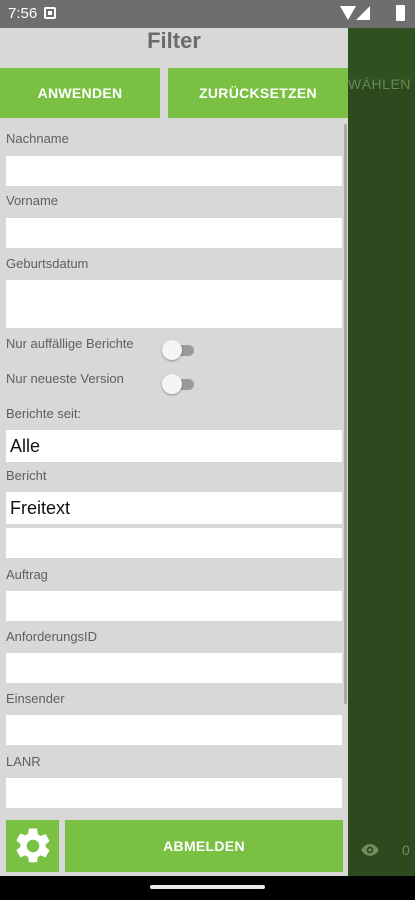  Describe the element at coordinates (26, 475) in the screenshot. I see `report-label: Bericht` at that location.